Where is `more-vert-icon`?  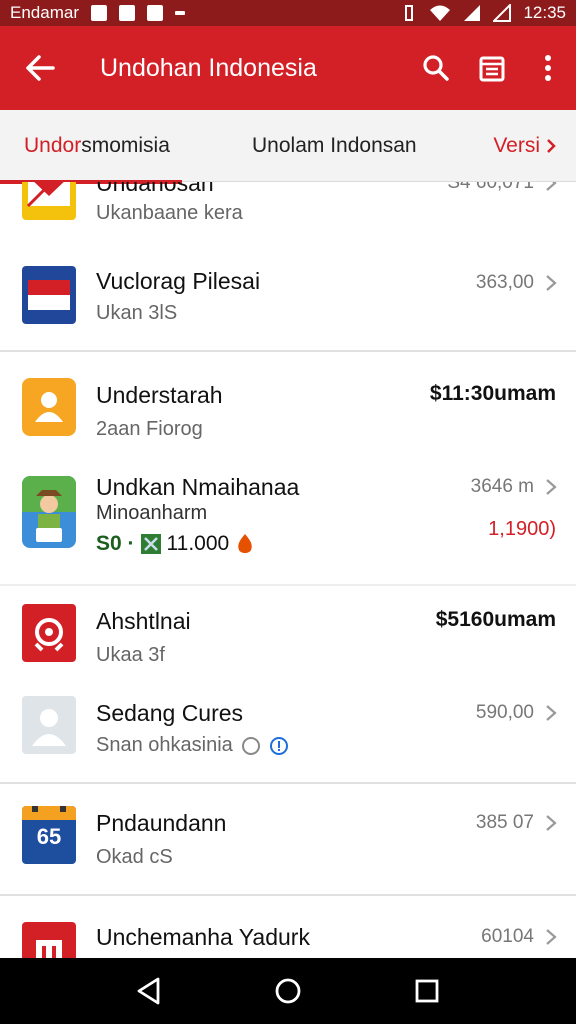
more-vert-icon is located at coordinates (548, 68).